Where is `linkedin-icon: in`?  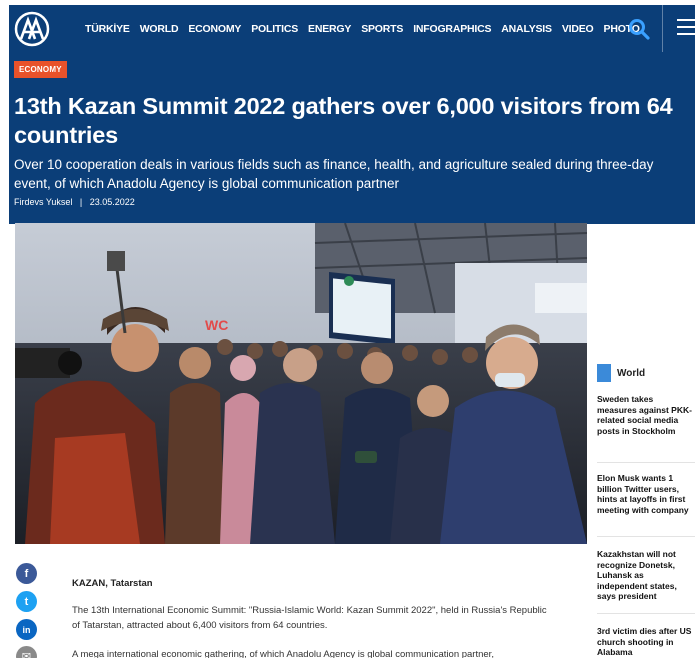 linkedin-icon: in is located at coordinates (26, 629).